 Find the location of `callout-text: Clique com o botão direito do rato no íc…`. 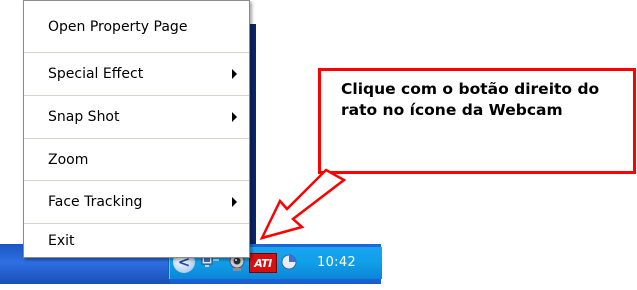

callout-text: Clique com o botão direito do rato no íc… is located at coordinates (470, 99).